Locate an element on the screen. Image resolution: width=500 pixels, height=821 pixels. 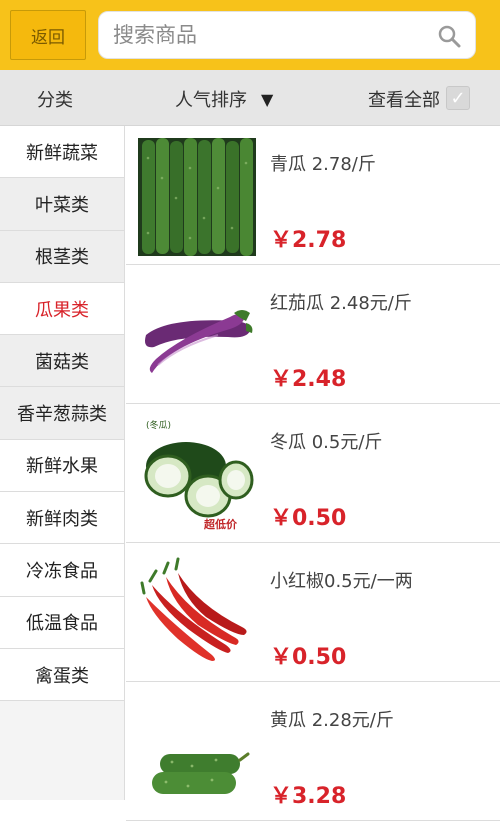
search-input is located at coordinates (263, 35).